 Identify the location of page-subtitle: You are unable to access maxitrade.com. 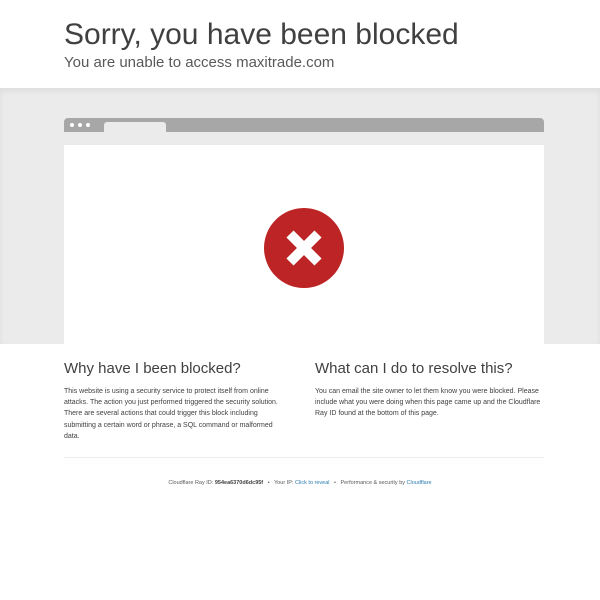
(199, 62).